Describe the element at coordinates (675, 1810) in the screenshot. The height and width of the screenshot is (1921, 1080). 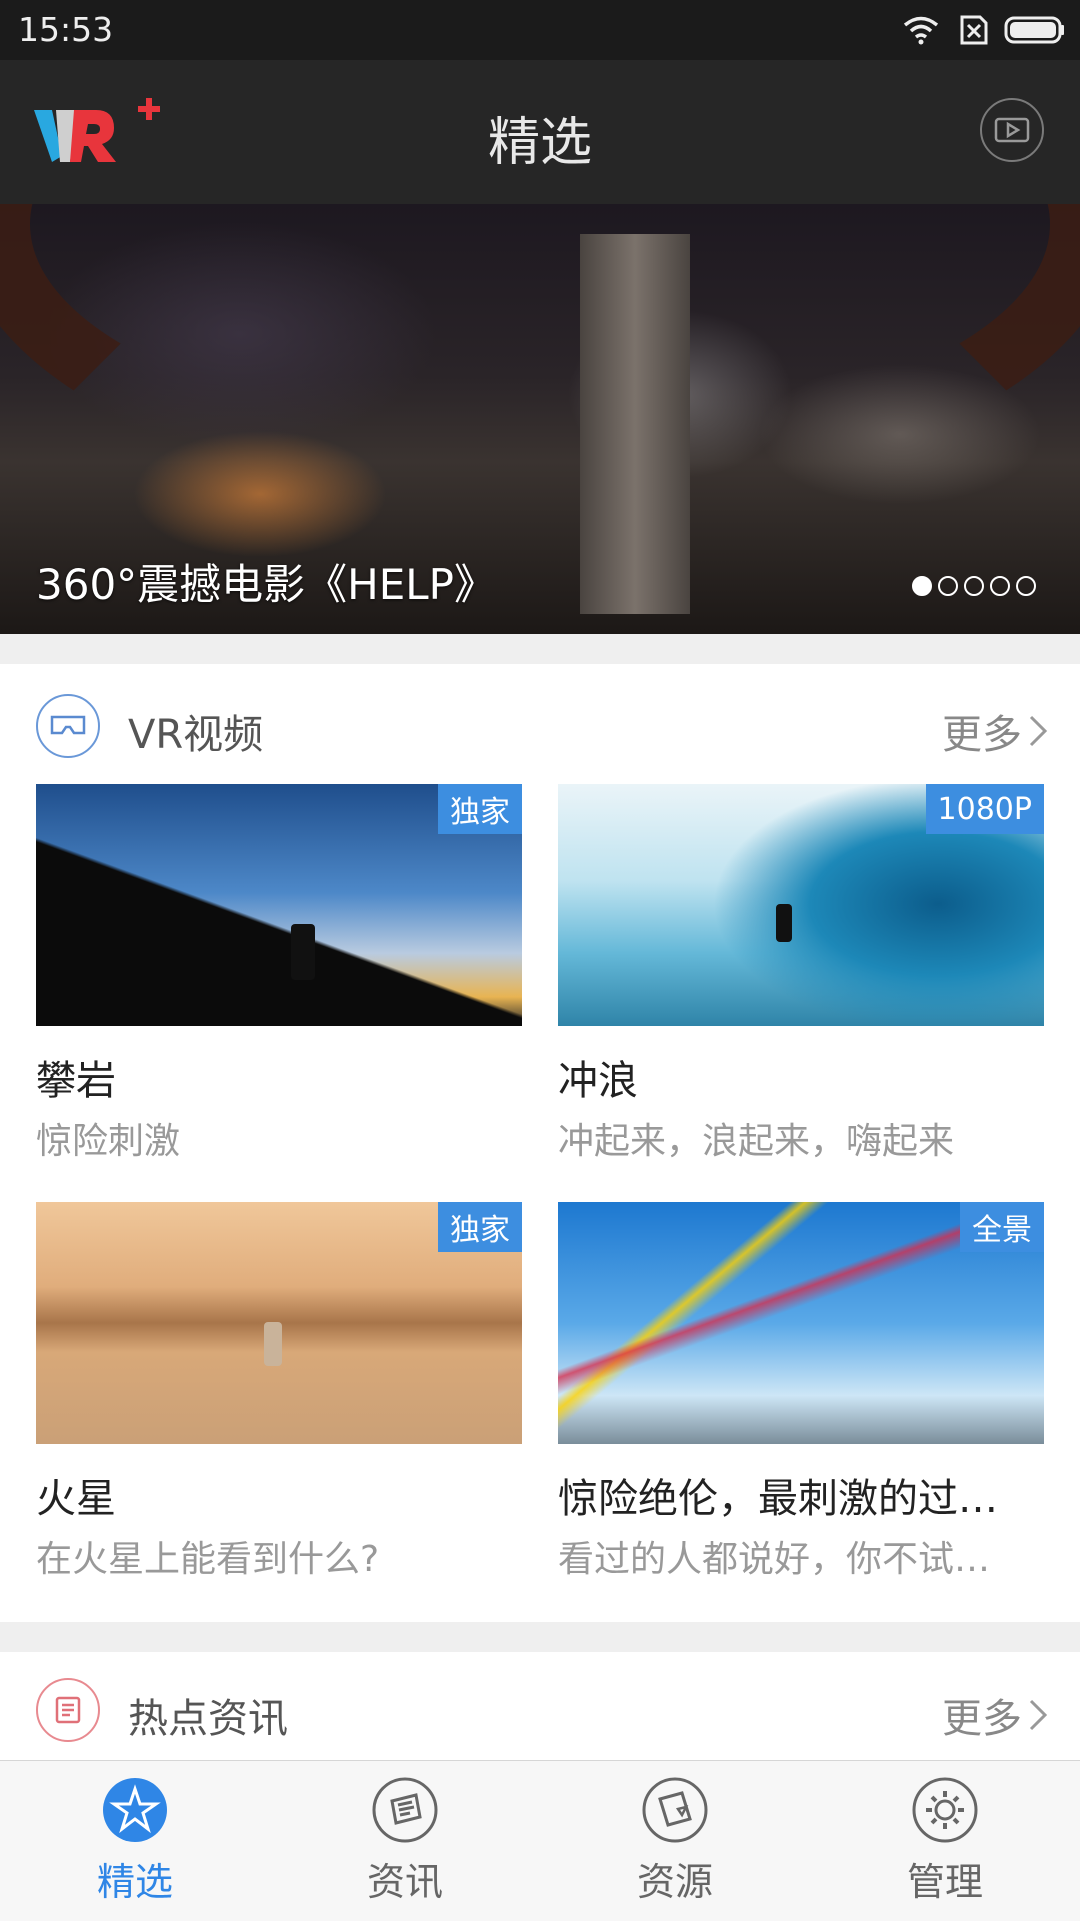
I see `resource-icon` at that location.